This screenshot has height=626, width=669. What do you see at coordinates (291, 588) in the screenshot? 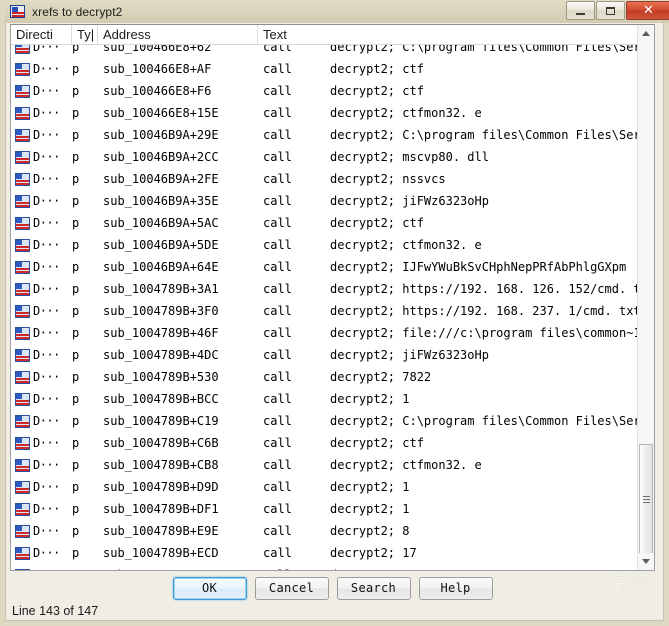
I see `cancel-button: Cancel` at bounding box center [291, 588].